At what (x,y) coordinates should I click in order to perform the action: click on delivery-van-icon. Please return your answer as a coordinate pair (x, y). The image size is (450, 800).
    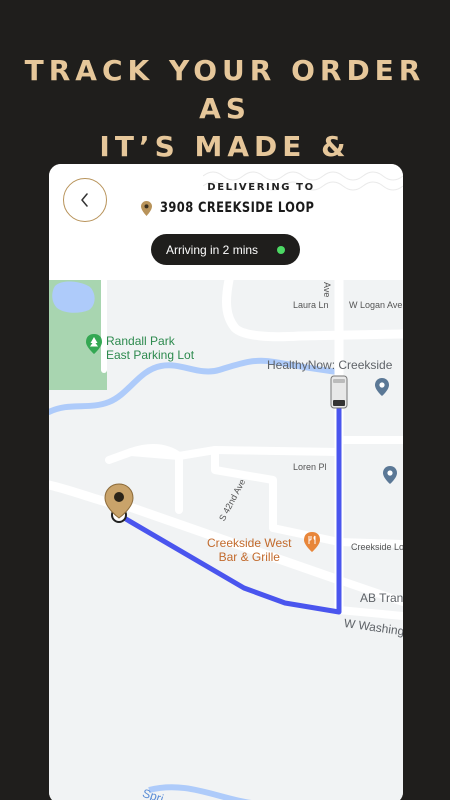
    Looking at the image, I should click on (339, 392).